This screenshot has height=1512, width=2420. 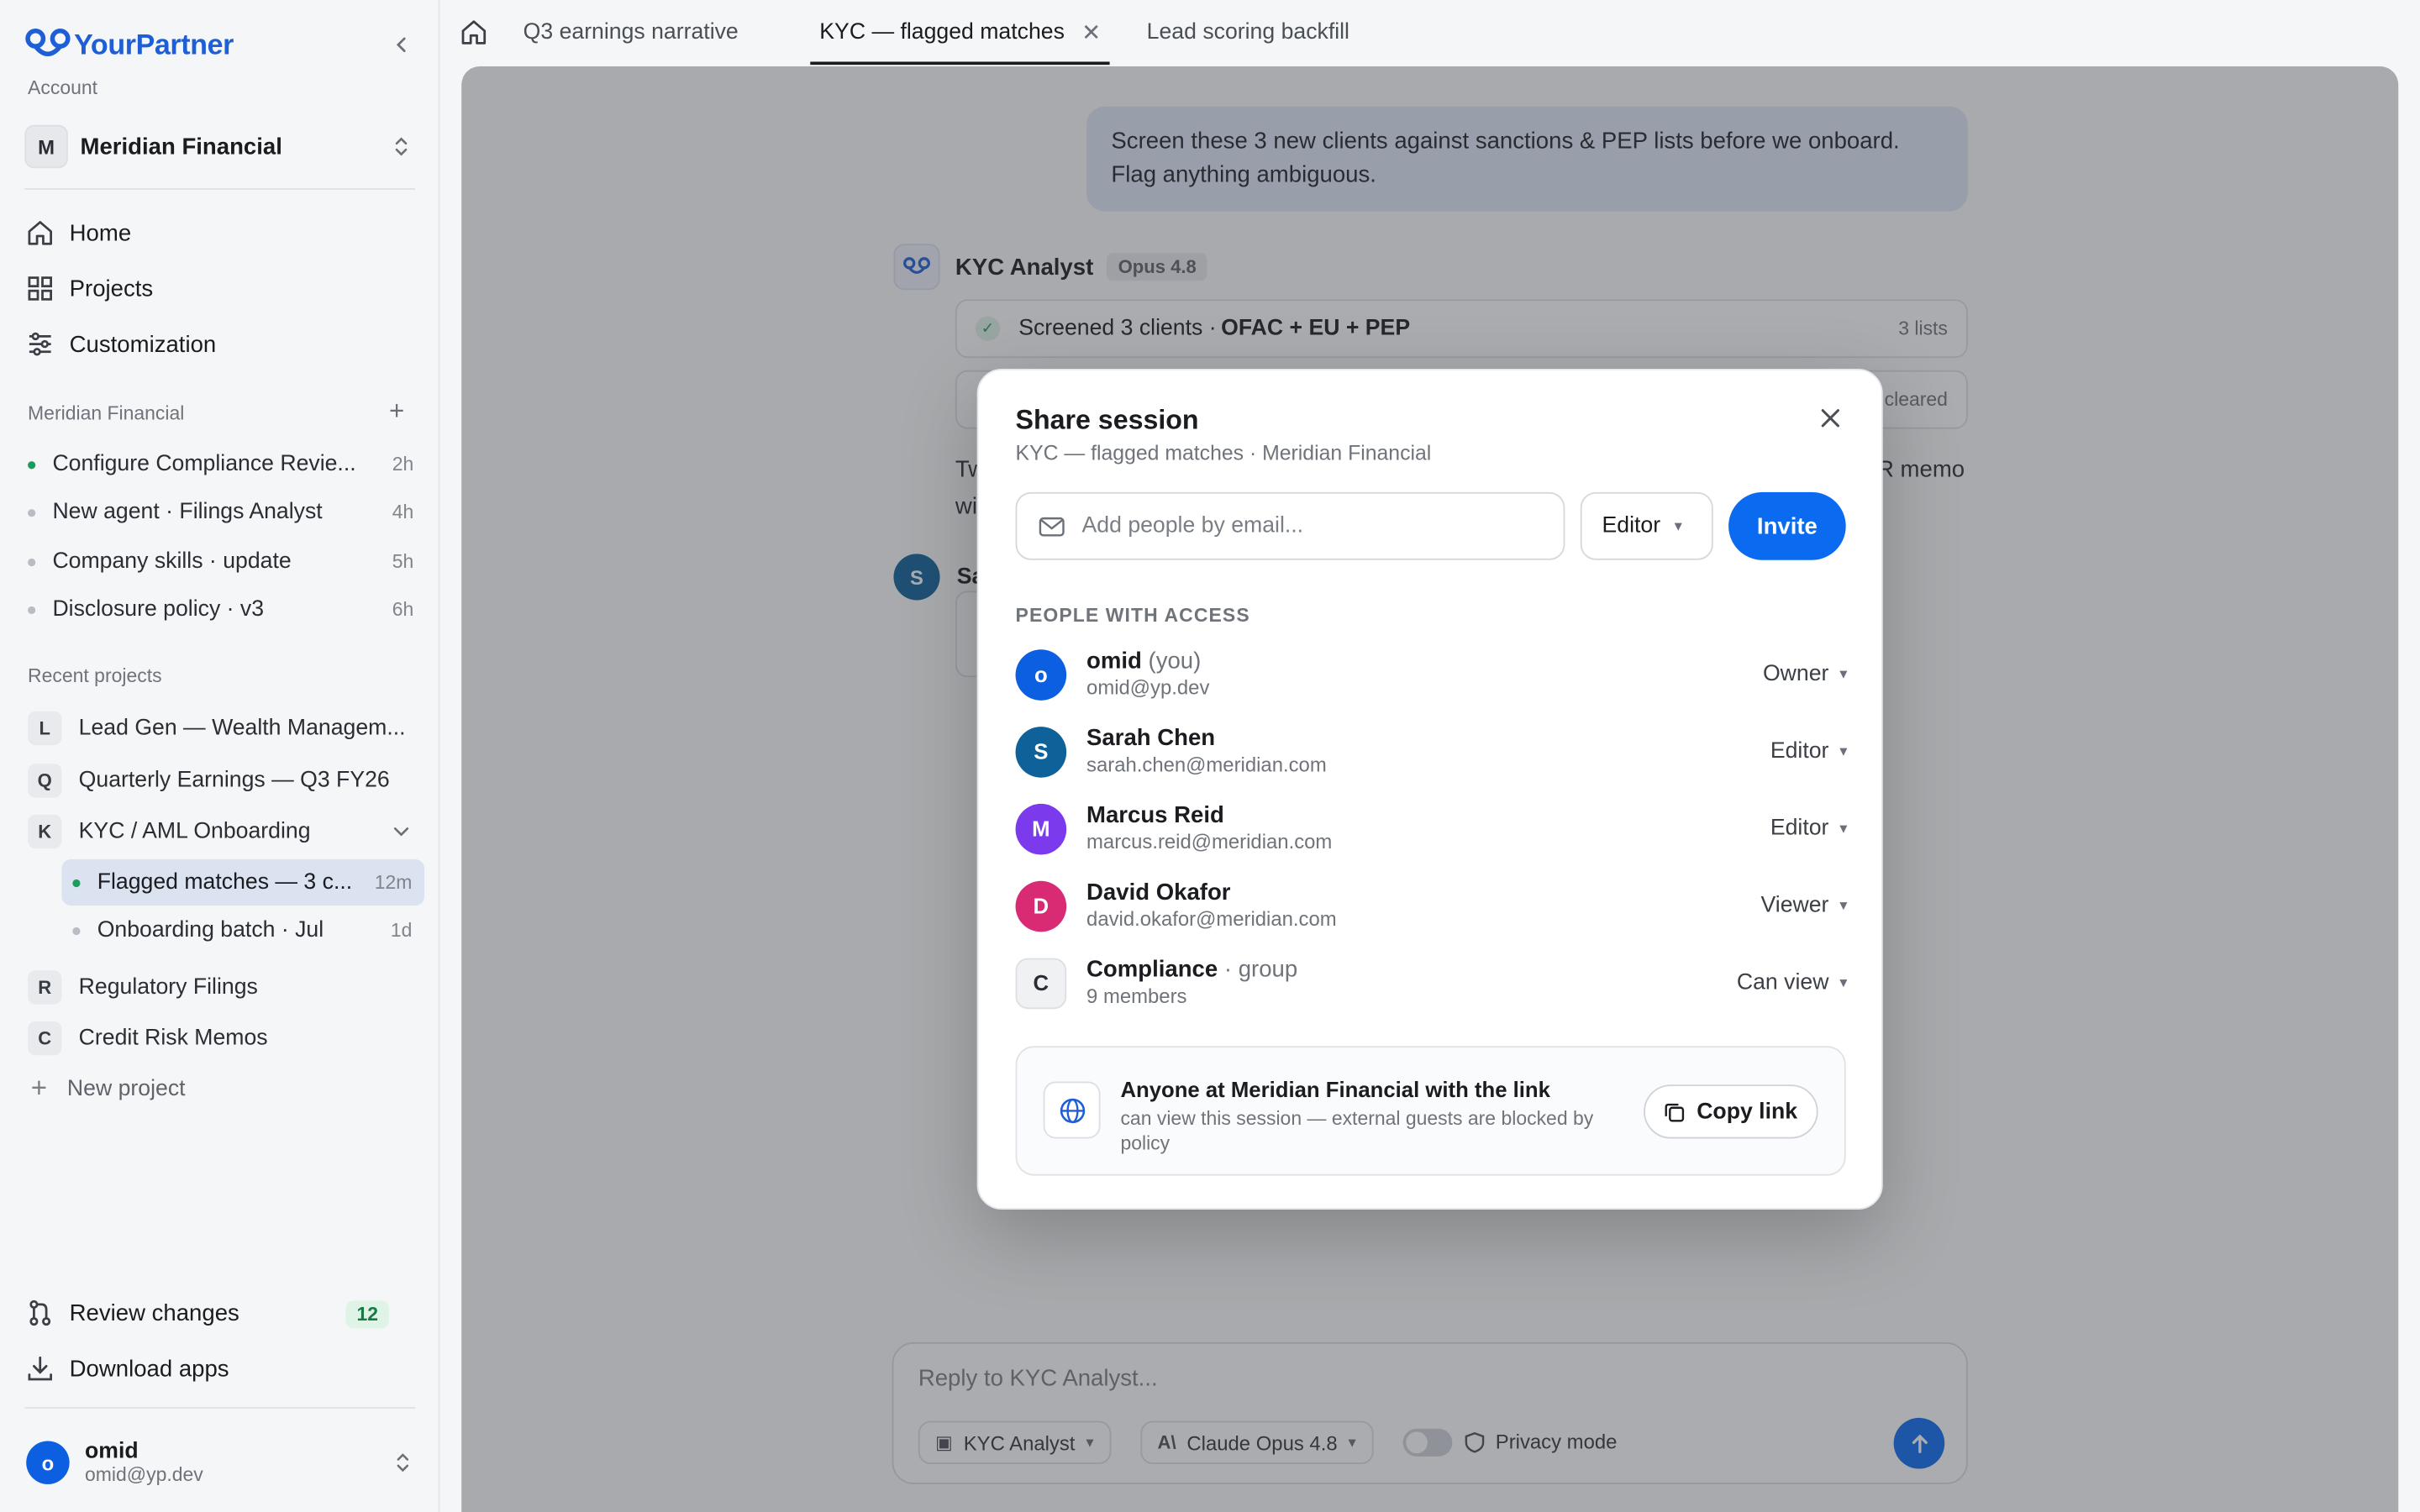 I want to click on role-dropdown: Can view ▾, so click(x=1793, y=982).